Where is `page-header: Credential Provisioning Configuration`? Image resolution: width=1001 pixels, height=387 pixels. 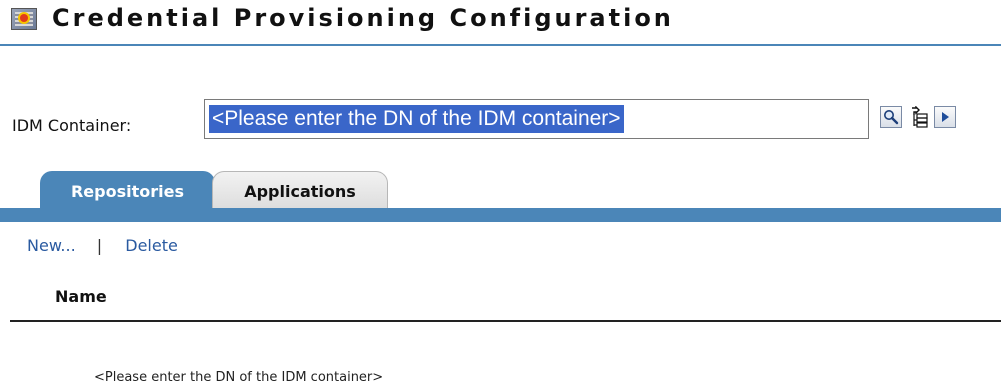
page-header: Credential Provisioning Configuration is located at coordinates (500, 23).